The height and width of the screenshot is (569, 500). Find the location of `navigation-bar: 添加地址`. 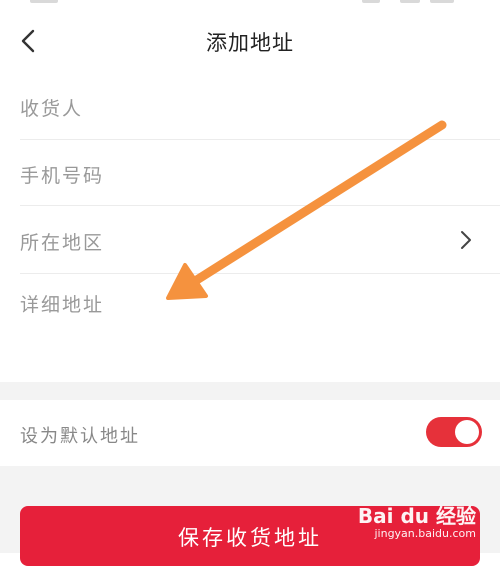

navigation-bar: 添加地址 is located at coordinates (250, 41).